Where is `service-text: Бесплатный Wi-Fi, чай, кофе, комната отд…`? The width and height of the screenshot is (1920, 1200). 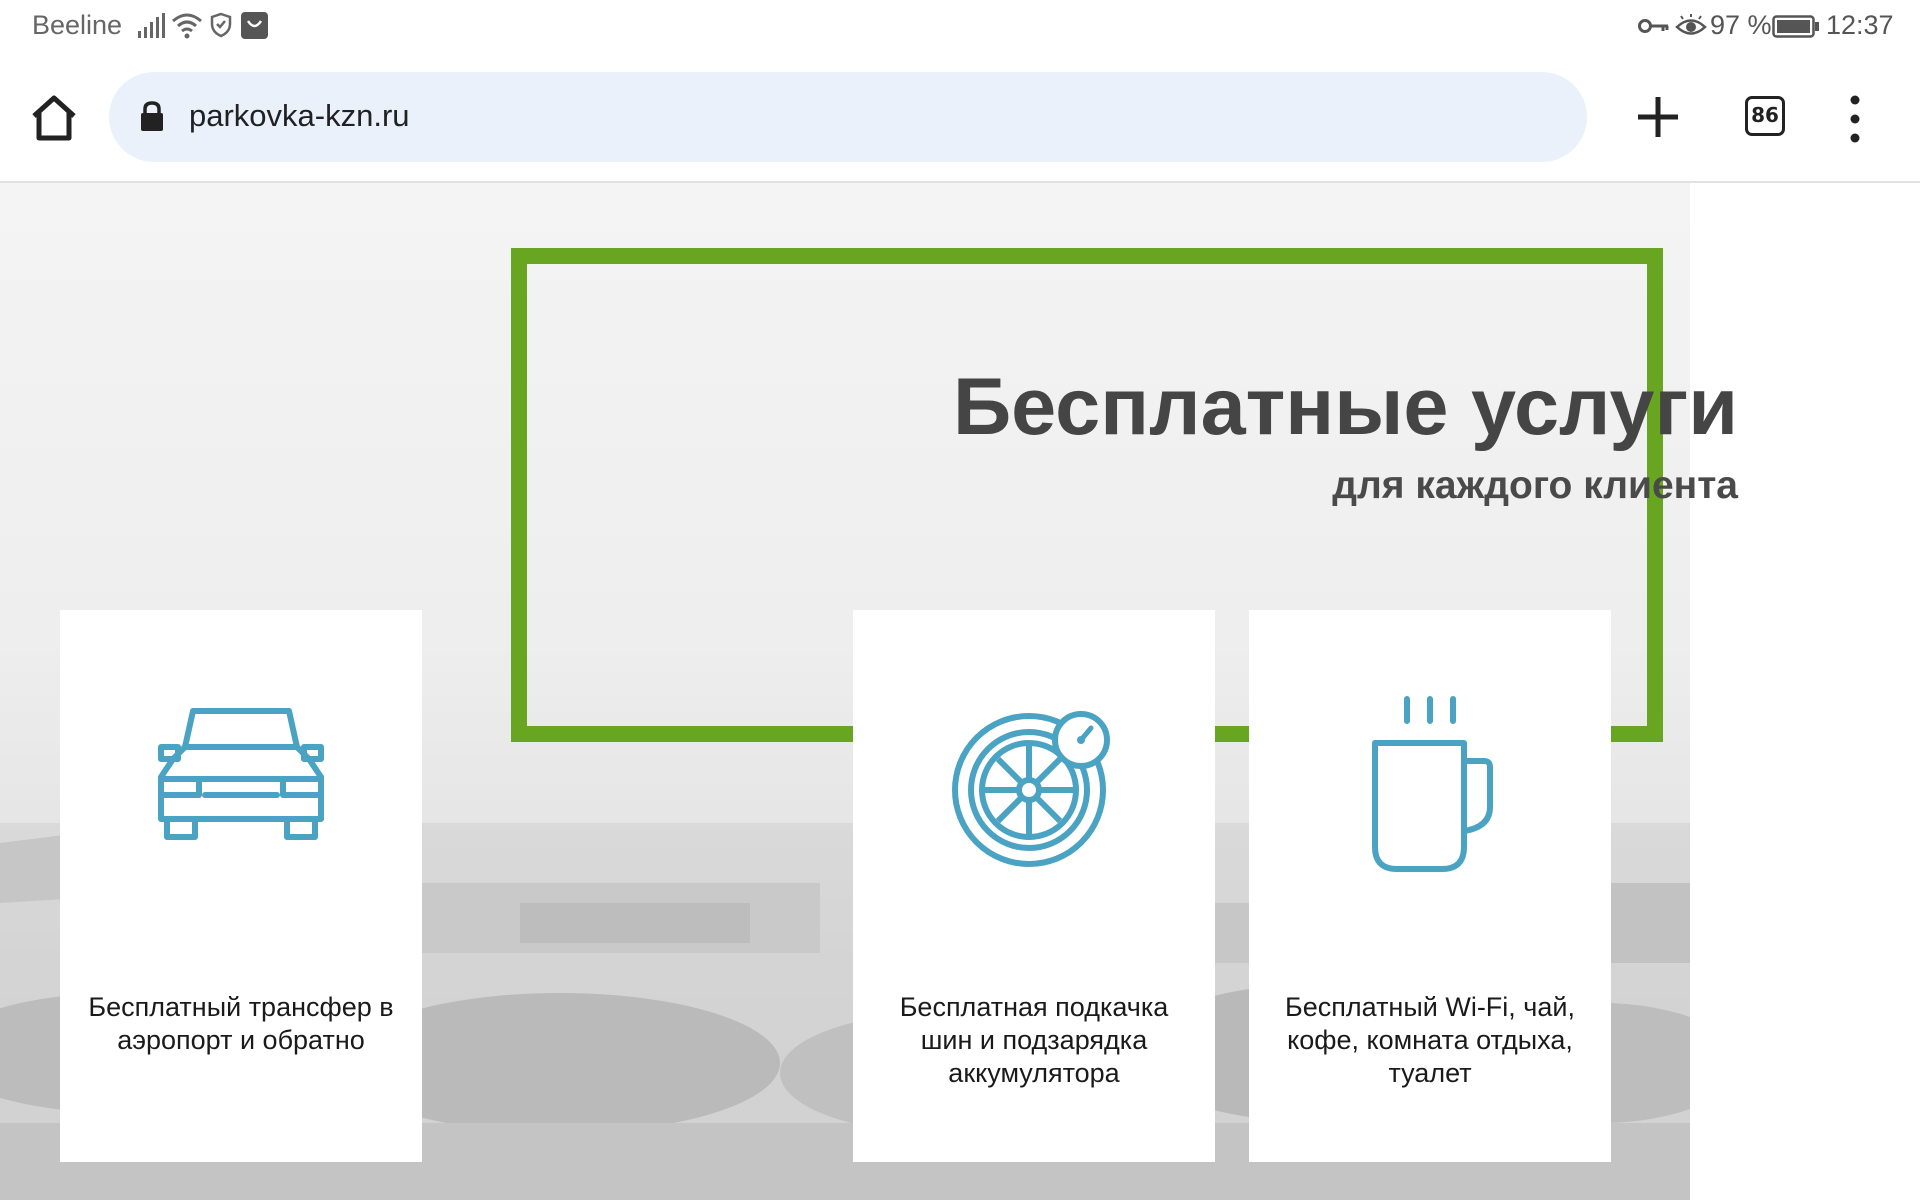
service-text: Бесплатный Wi-Fi, чай, кофе, комната отд… is located at coordinates (1430, 1040).